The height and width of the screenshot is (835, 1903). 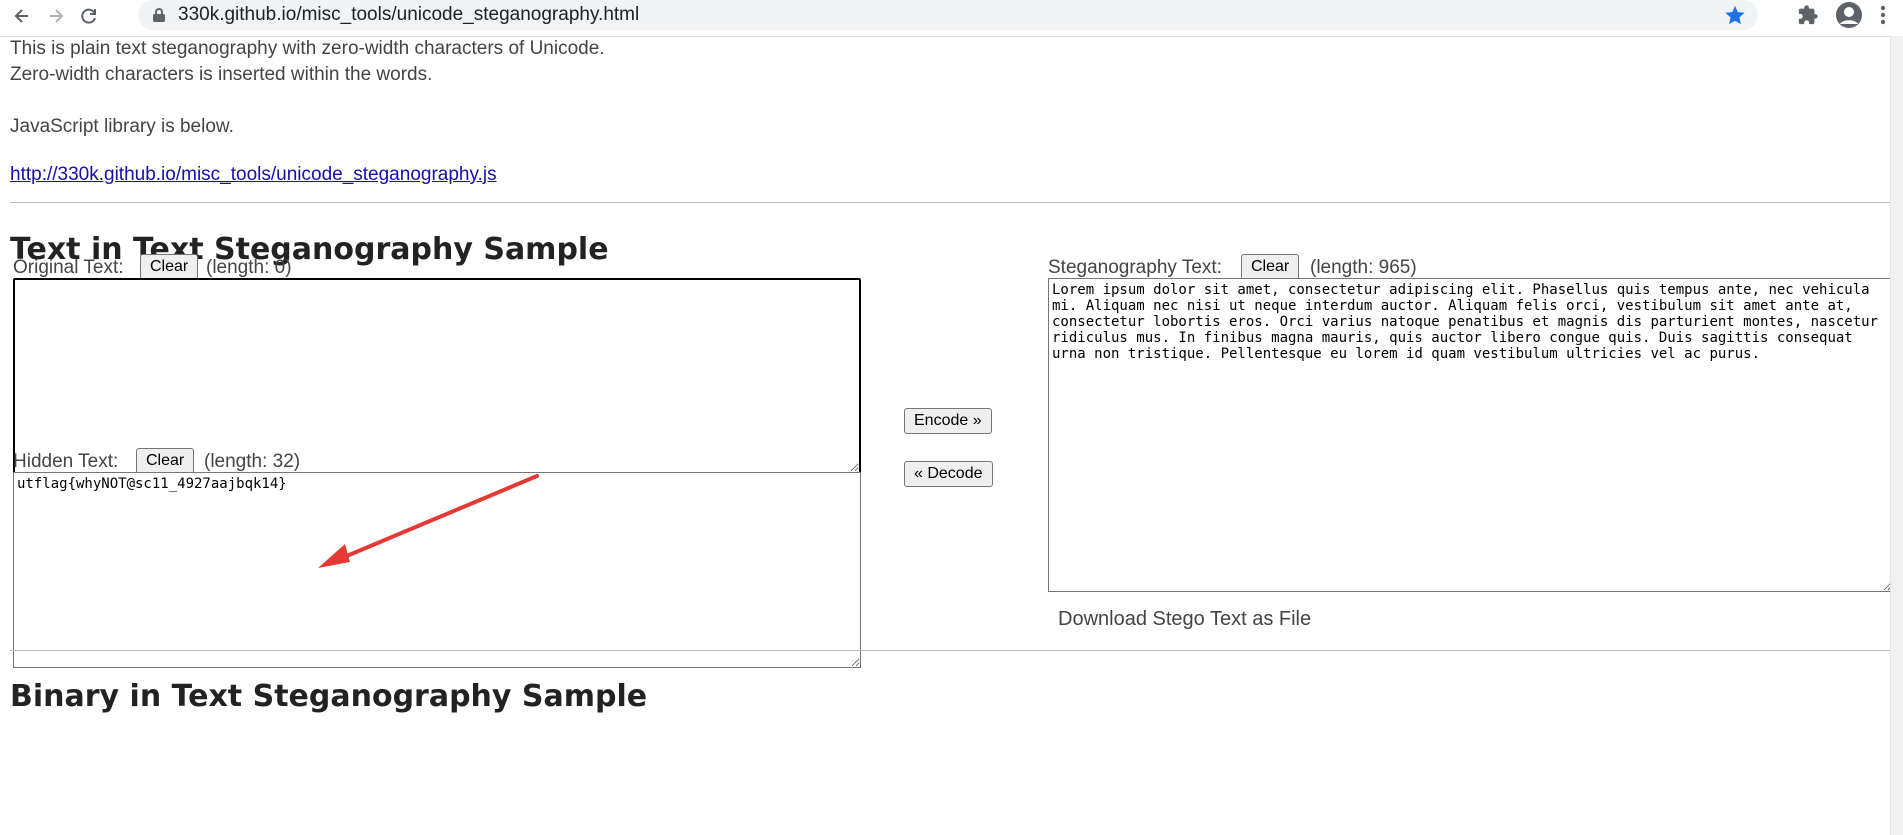 I want to click on original-clear-button: Clear, so click(x=169, y=267).